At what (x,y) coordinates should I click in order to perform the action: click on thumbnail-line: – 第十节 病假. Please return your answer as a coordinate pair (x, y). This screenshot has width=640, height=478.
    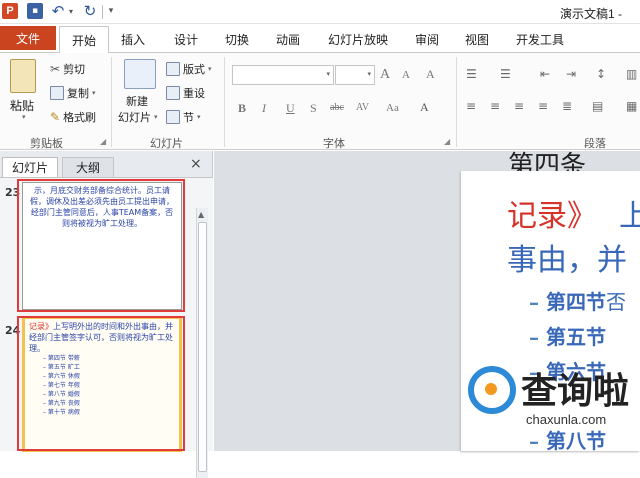
    Looking at the image, I should click on (61, 412).